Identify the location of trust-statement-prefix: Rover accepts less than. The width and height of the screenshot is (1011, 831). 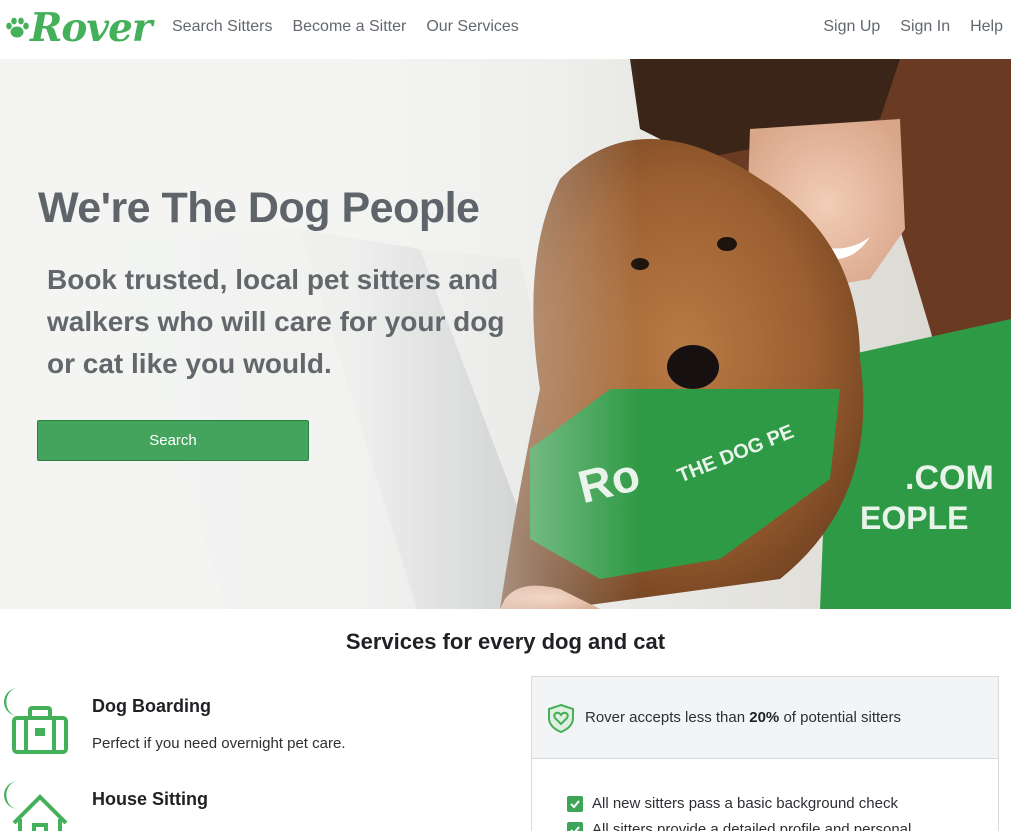
(667, 717).